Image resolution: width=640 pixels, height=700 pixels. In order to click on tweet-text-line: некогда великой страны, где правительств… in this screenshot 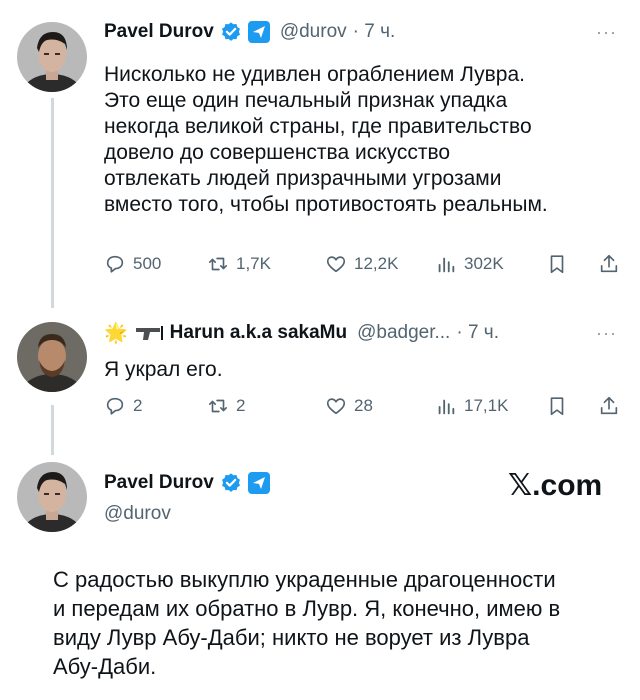, I will do `click(318, 126)`.